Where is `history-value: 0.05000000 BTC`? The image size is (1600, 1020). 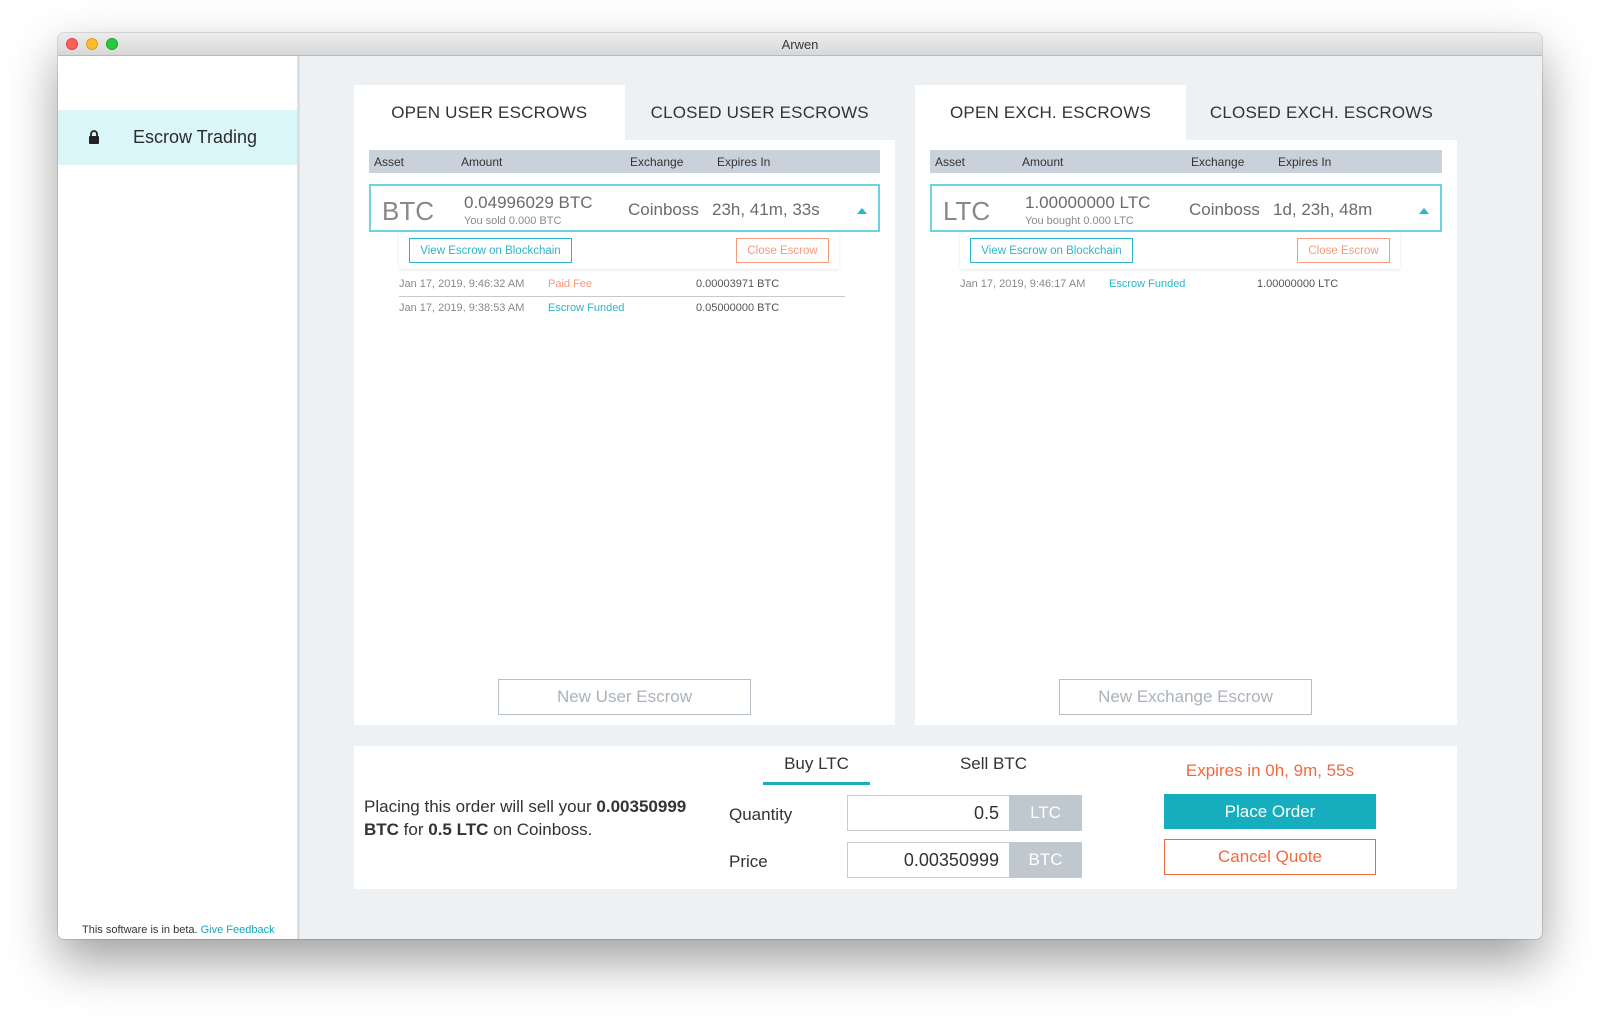 history-value: 0.05000000 BTC is located at coordinates (738, 308).